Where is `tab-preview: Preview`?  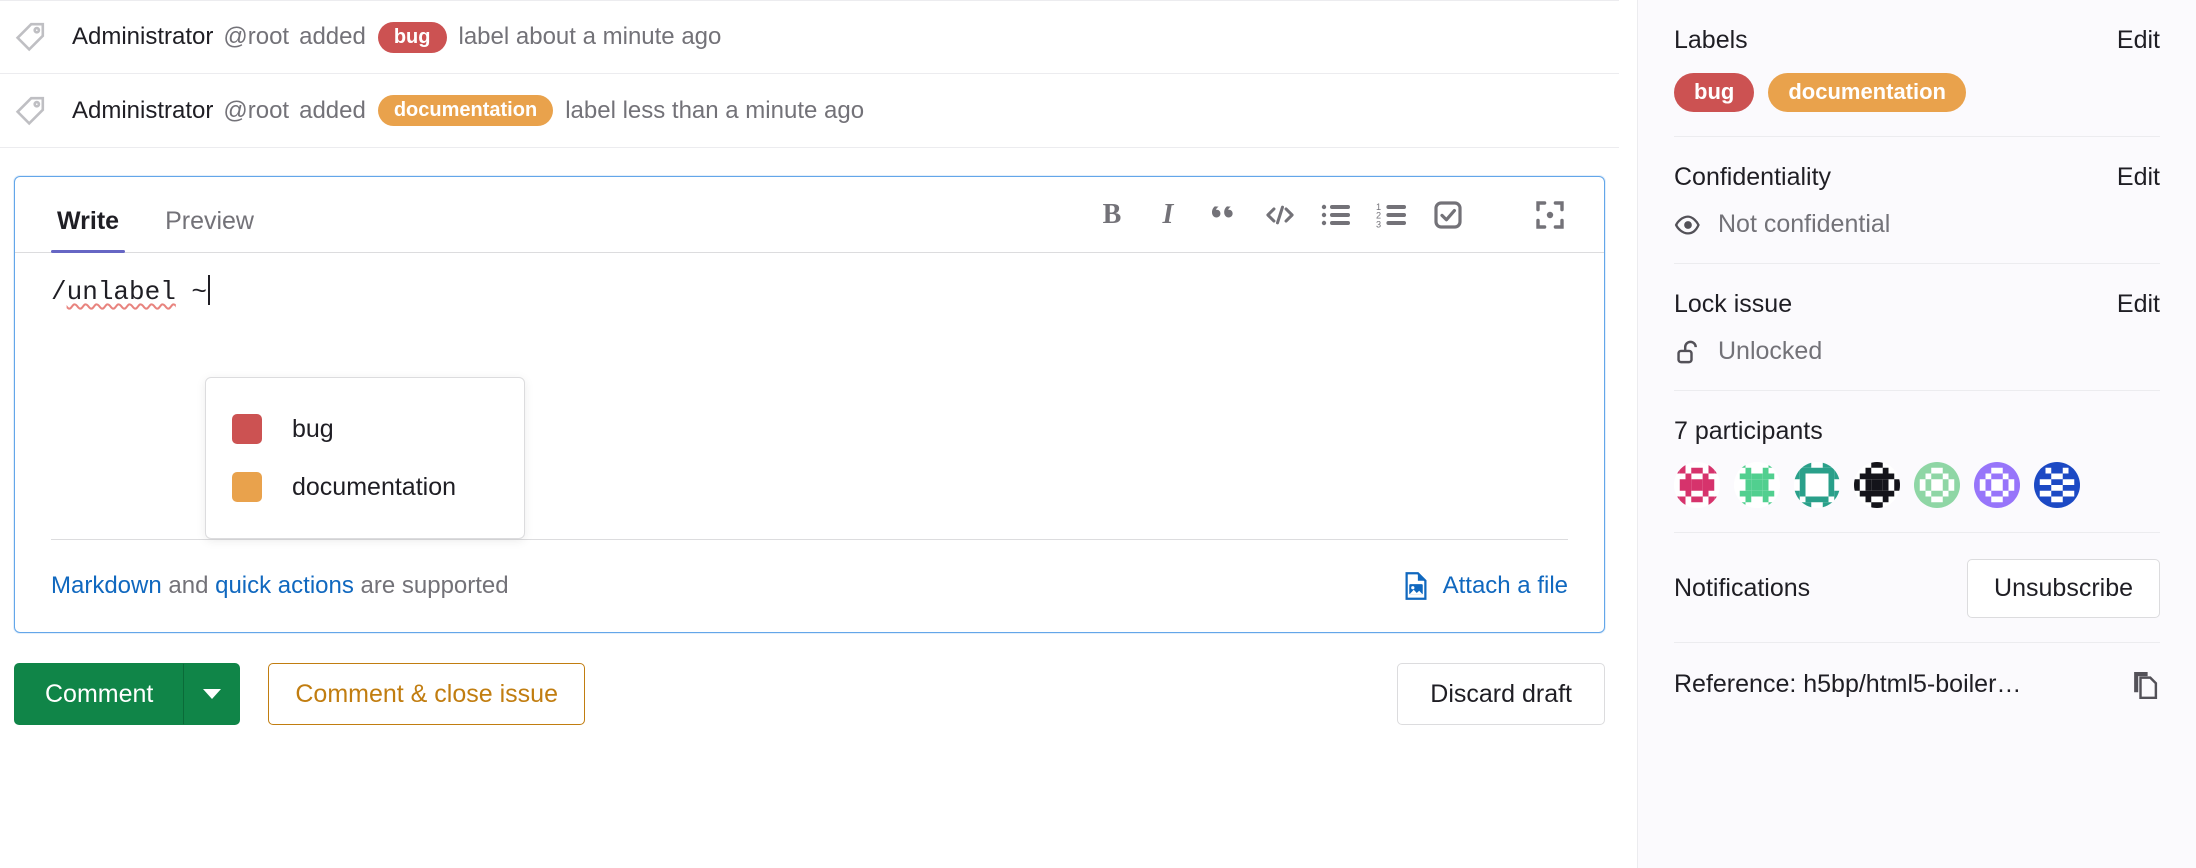
tab-preview: Preview is located at coordinates (209, 229).